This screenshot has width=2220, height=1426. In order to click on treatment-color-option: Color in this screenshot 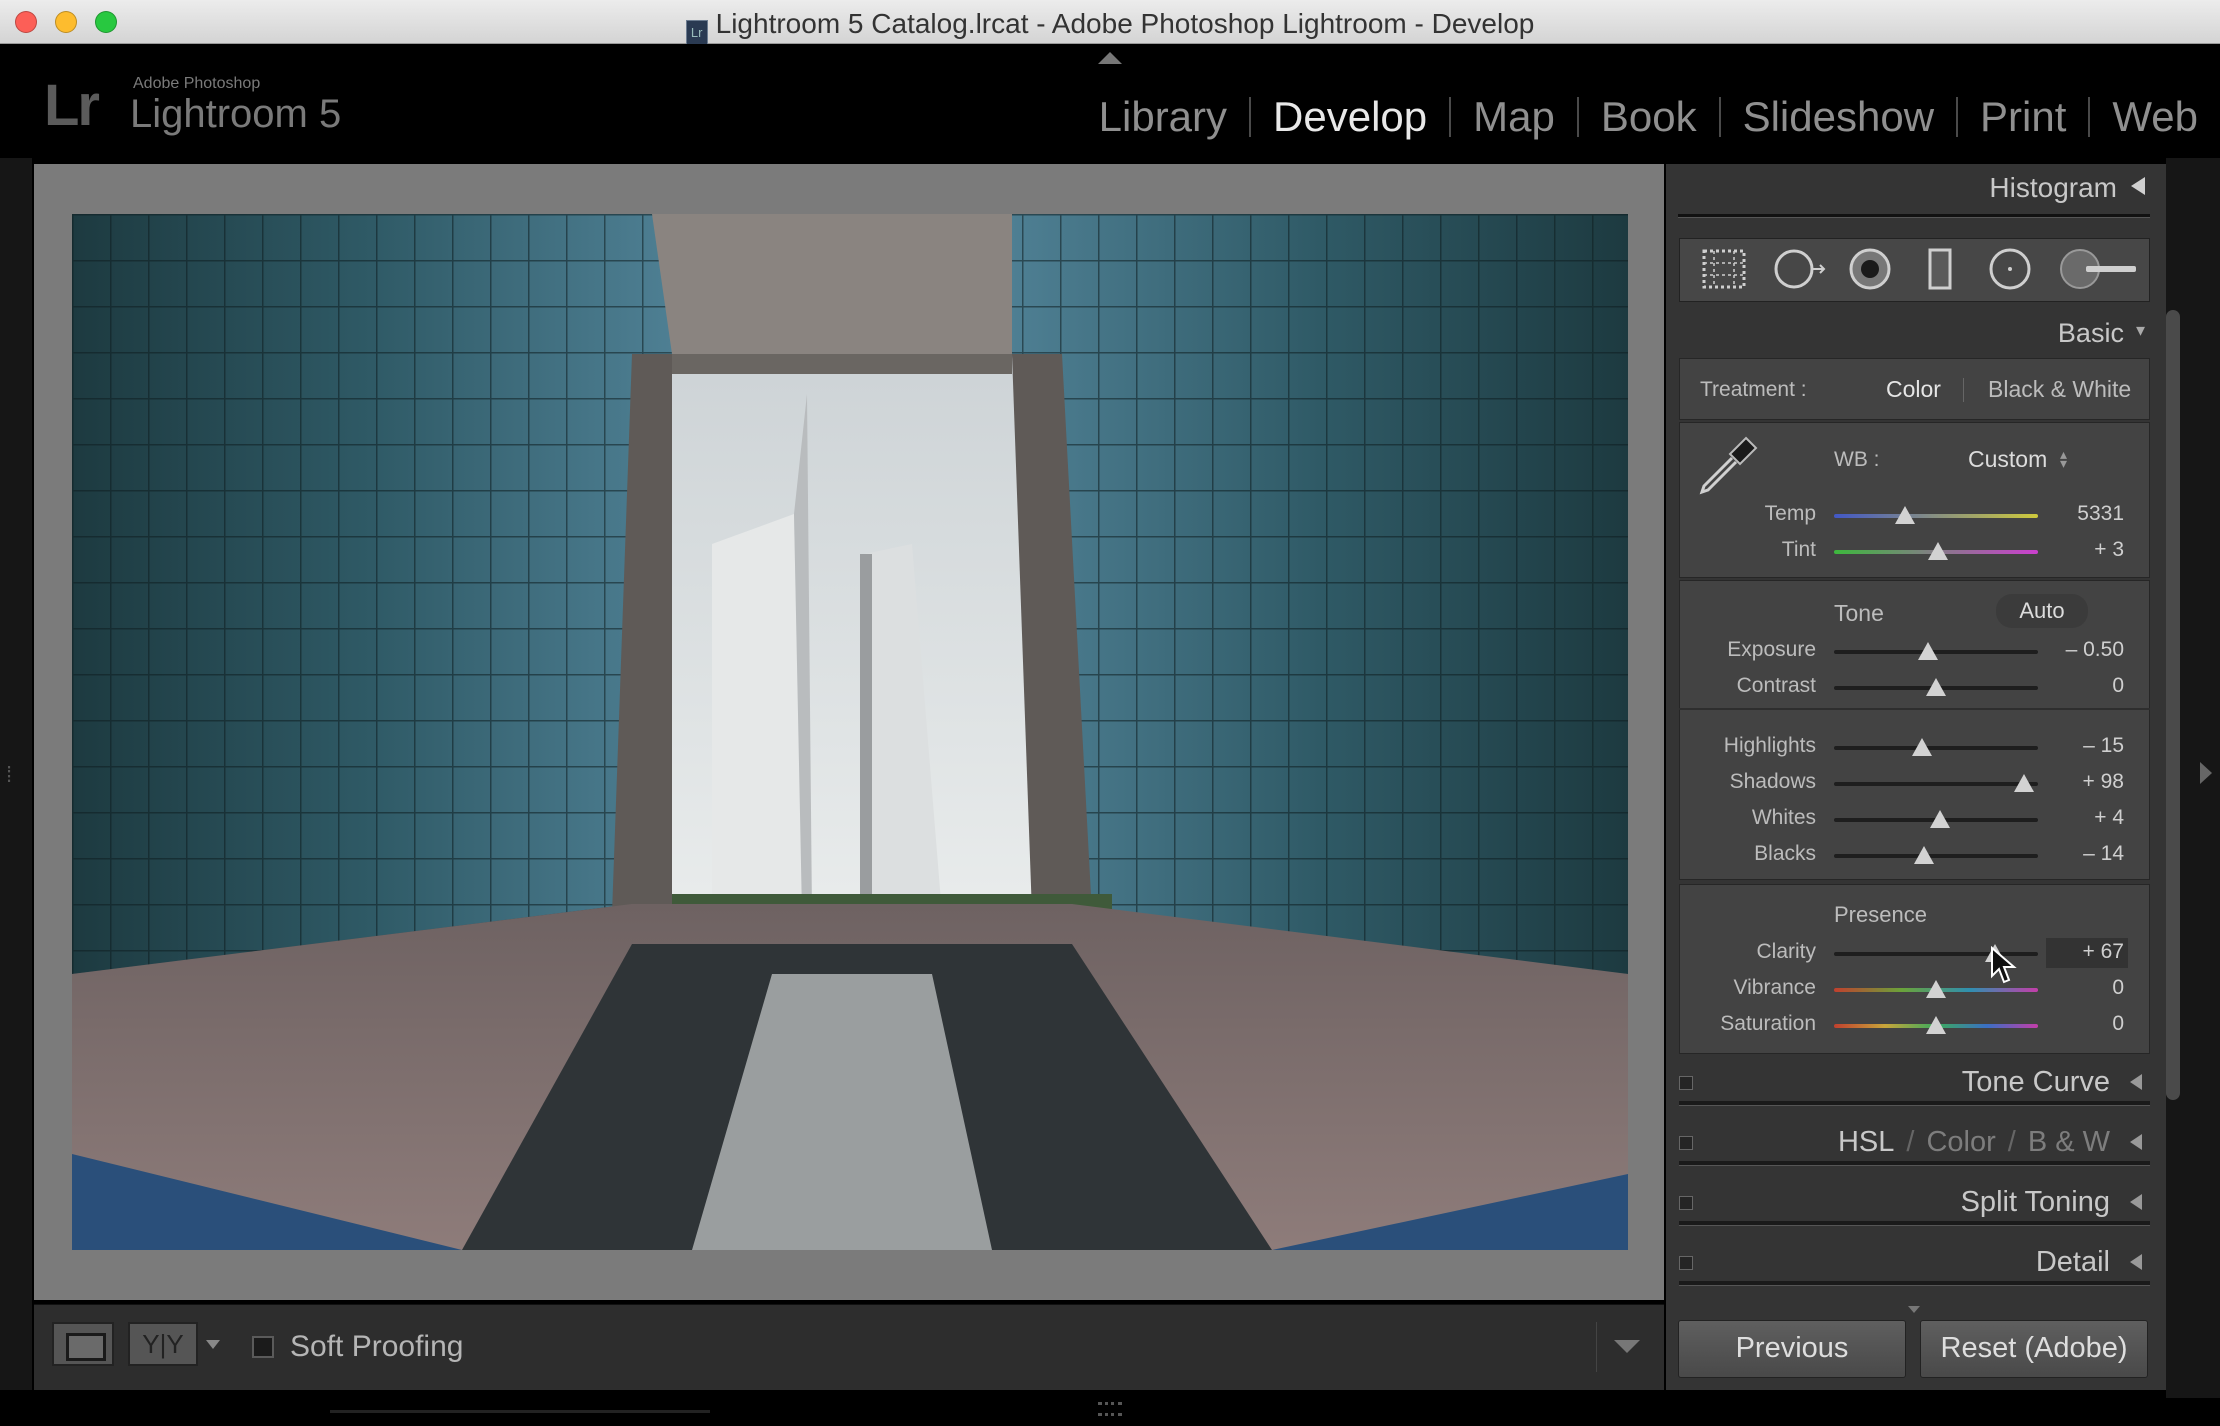, I will do `click(1913, 389)`.